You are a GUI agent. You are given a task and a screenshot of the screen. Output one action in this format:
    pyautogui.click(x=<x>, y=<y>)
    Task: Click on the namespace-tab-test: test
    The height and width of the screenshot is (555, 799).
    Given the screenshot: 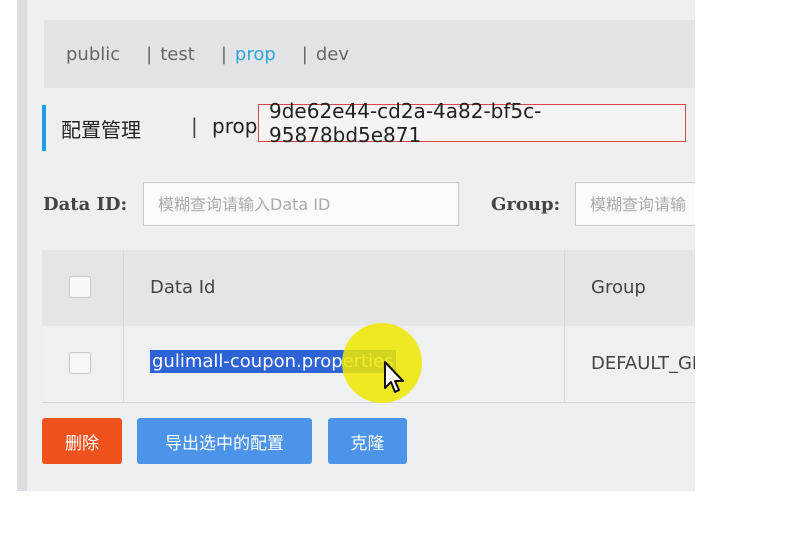 What is the action you would take?
    pyautogui.click(x=177, y=54)
    